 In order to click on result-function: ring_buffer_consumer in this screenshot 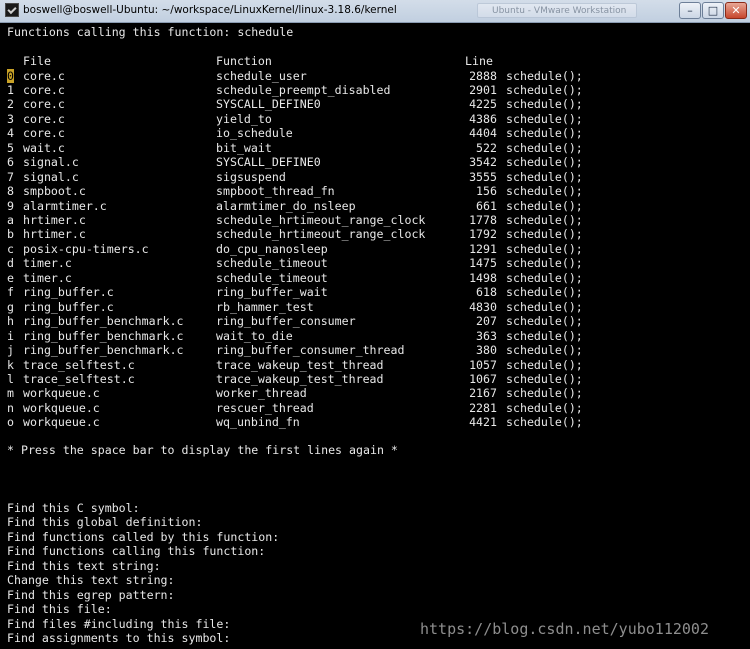, I will do `click(286, 321)`.